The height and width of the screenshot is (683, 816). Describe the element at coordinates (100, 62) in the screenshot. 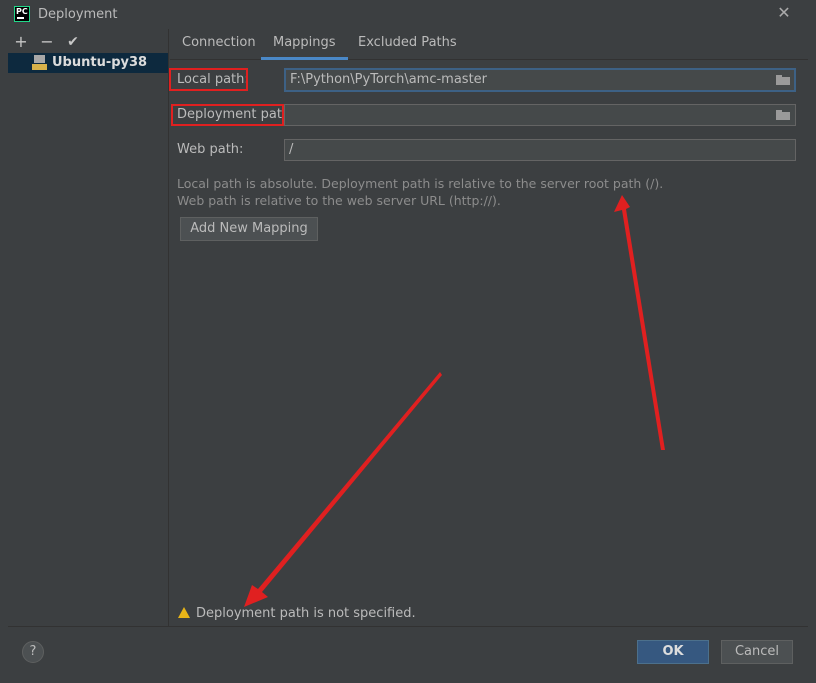

I see `server-item-label: Ubuntu-py38` at that location.